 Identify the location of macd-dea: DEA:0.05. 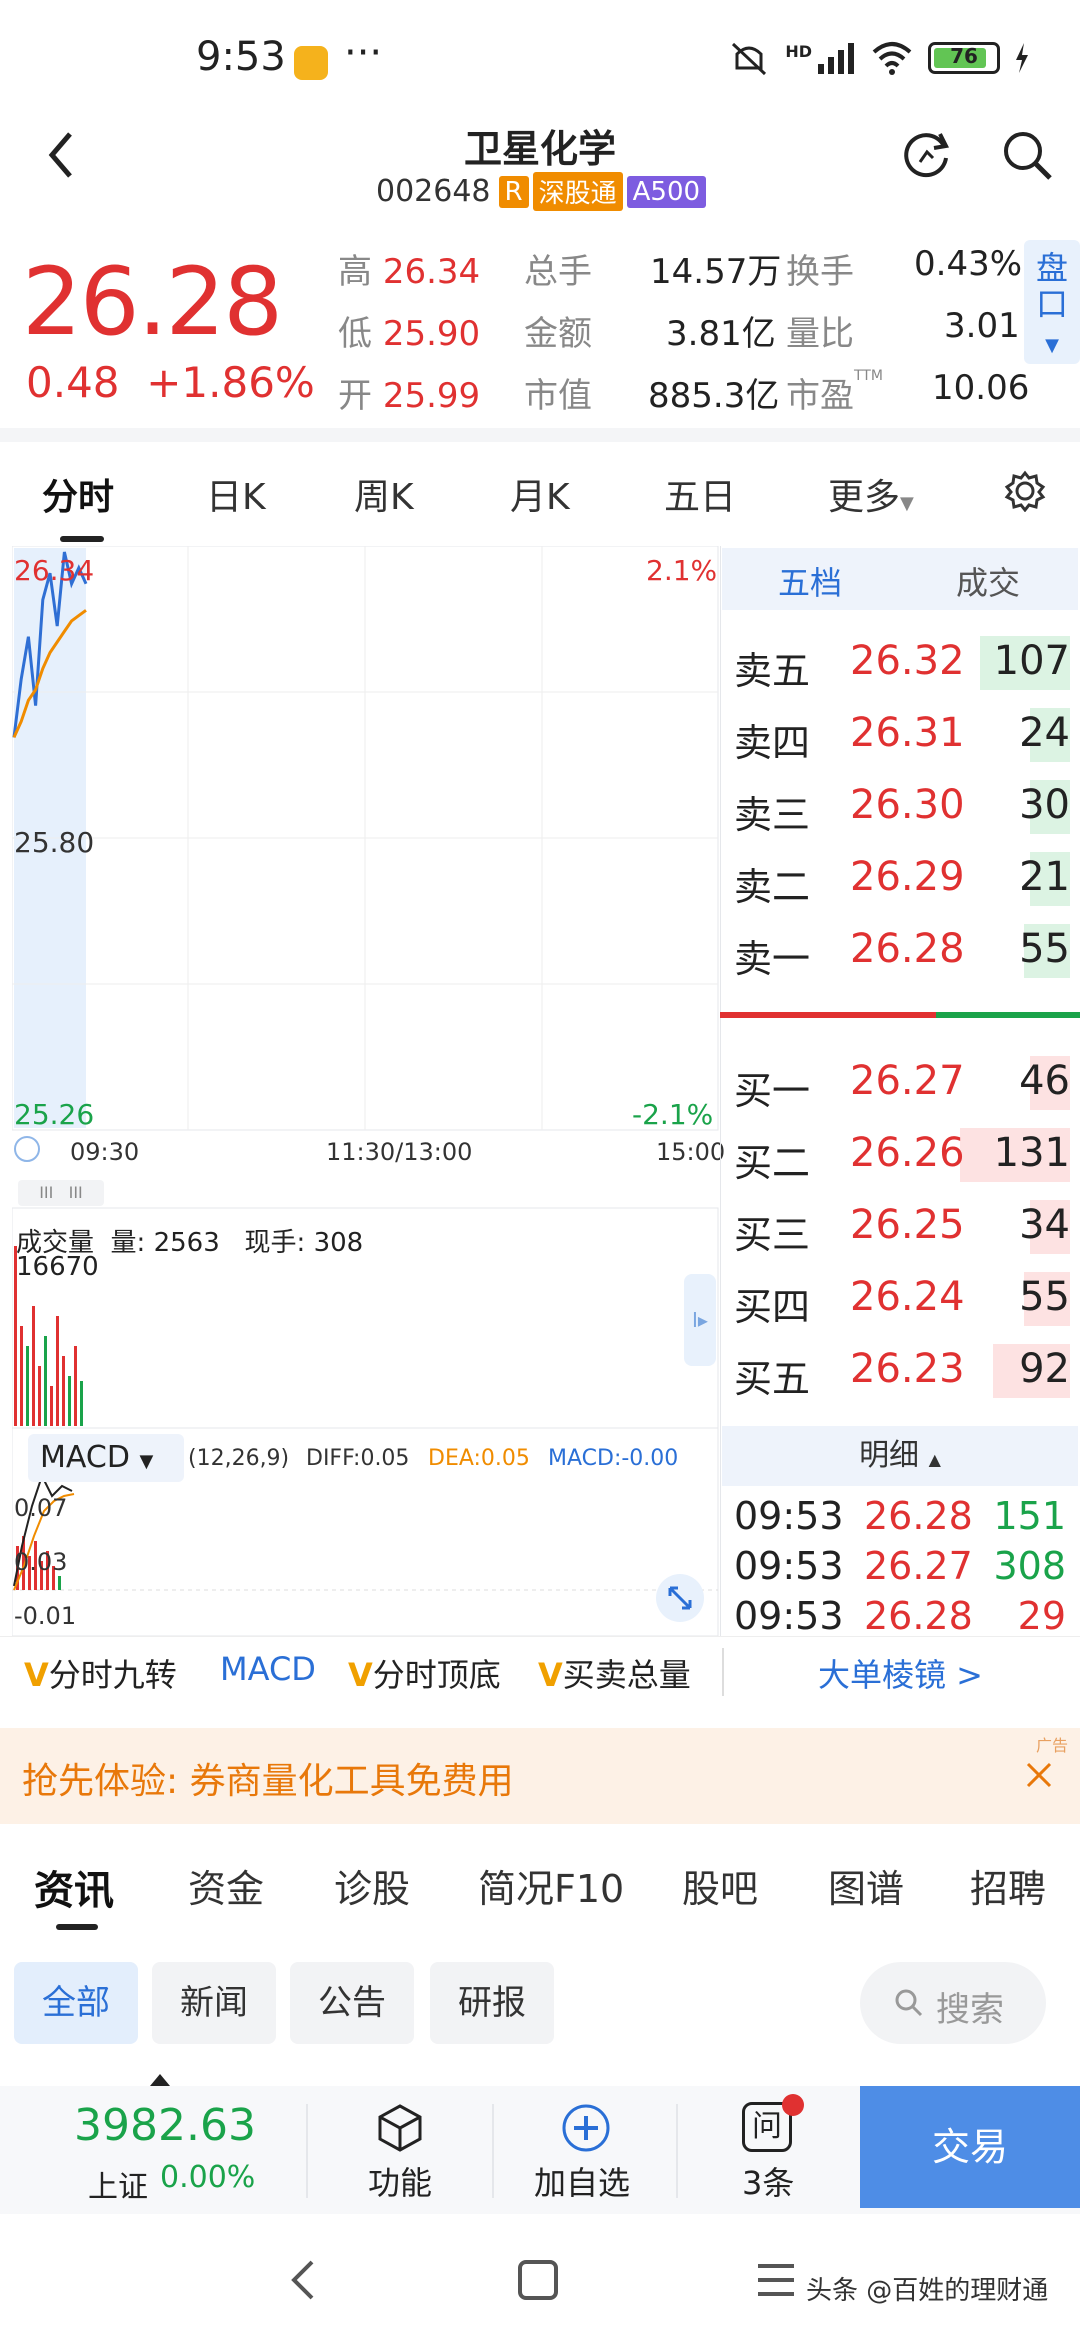
(479, 1458).